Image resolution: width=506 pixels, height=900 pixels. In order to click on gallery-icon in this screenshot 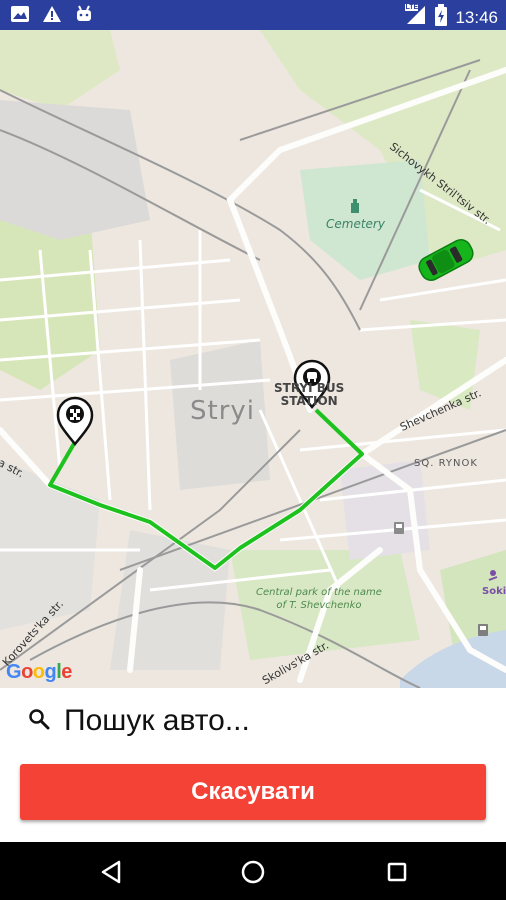, I will do `click(20, 16)`.